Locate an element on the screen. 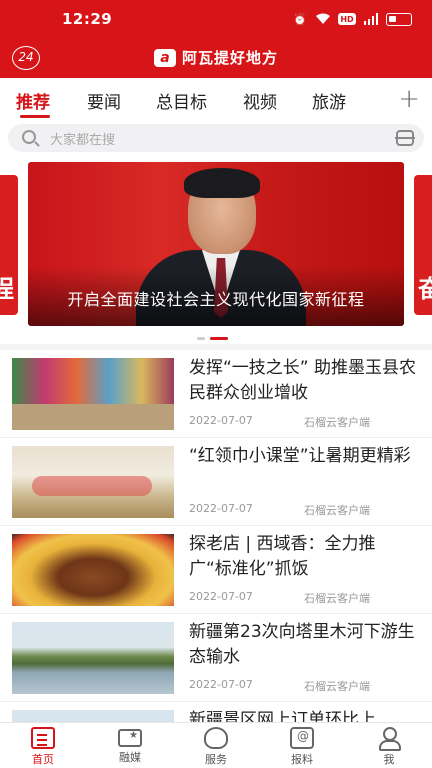  nav-label: 服务 is located at coordinates (216, 759).